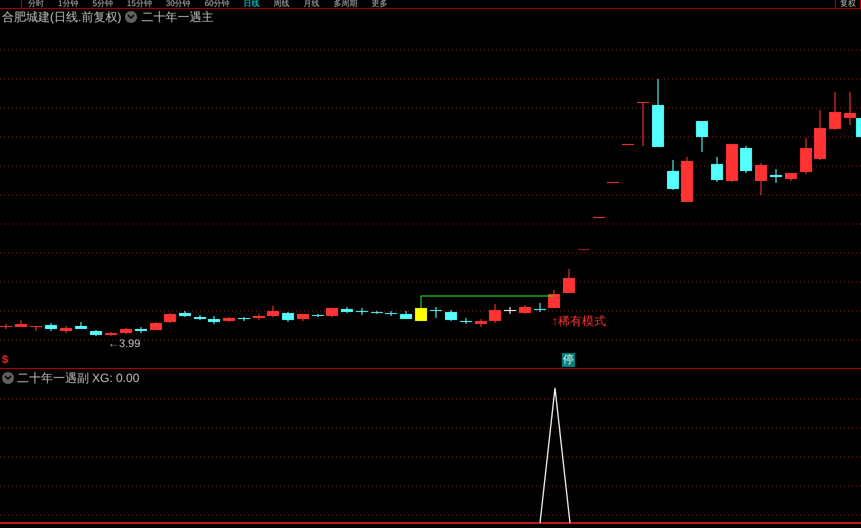 This screenshot has width=861, height=528. I want to click on indicator-name: 二十年一遇主, so click(177, 17).